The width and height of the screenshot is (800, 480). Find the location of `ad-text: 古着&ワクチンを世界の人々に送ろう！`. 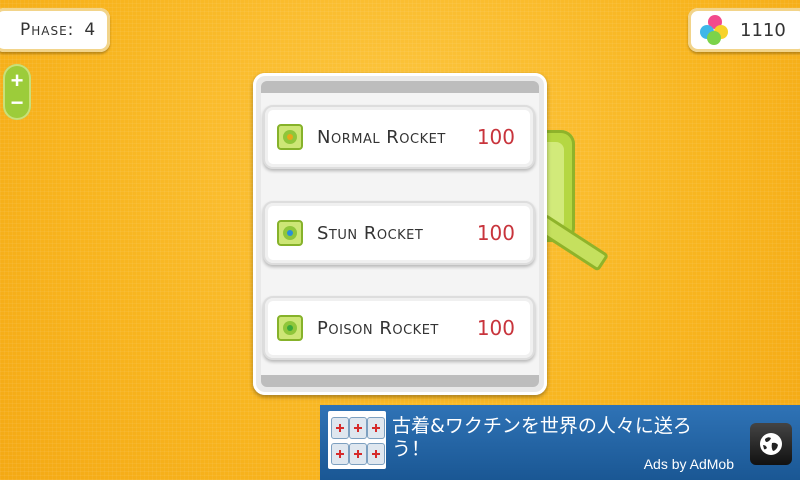

ad-text: 古着&ワクチンを世界の人々に送ろう！ is located at coordinates (552, 438).